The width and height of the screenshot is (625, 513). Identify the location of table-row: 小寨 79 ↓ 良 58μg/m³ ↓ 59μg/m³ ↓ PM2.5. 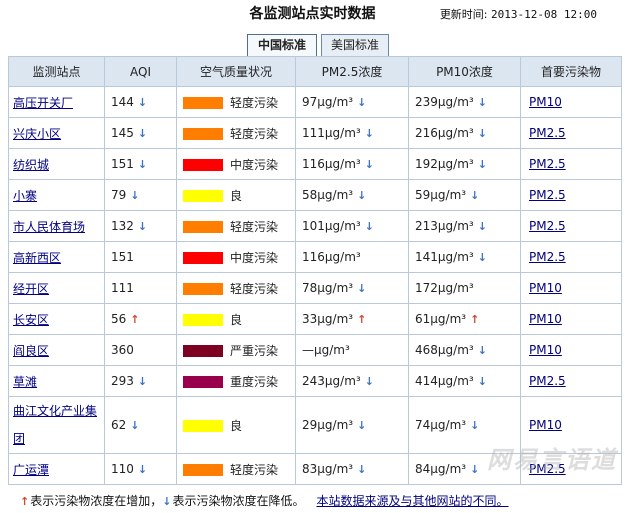
(315, 195).